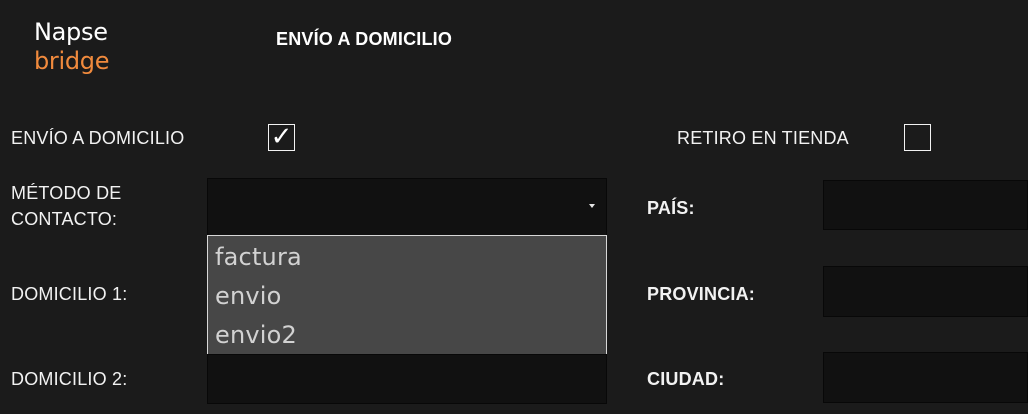  Describe the element at coordinates (364, 39) in the screenshot. I see `page-title: ENVÍO A DOMICILIO` at that location.